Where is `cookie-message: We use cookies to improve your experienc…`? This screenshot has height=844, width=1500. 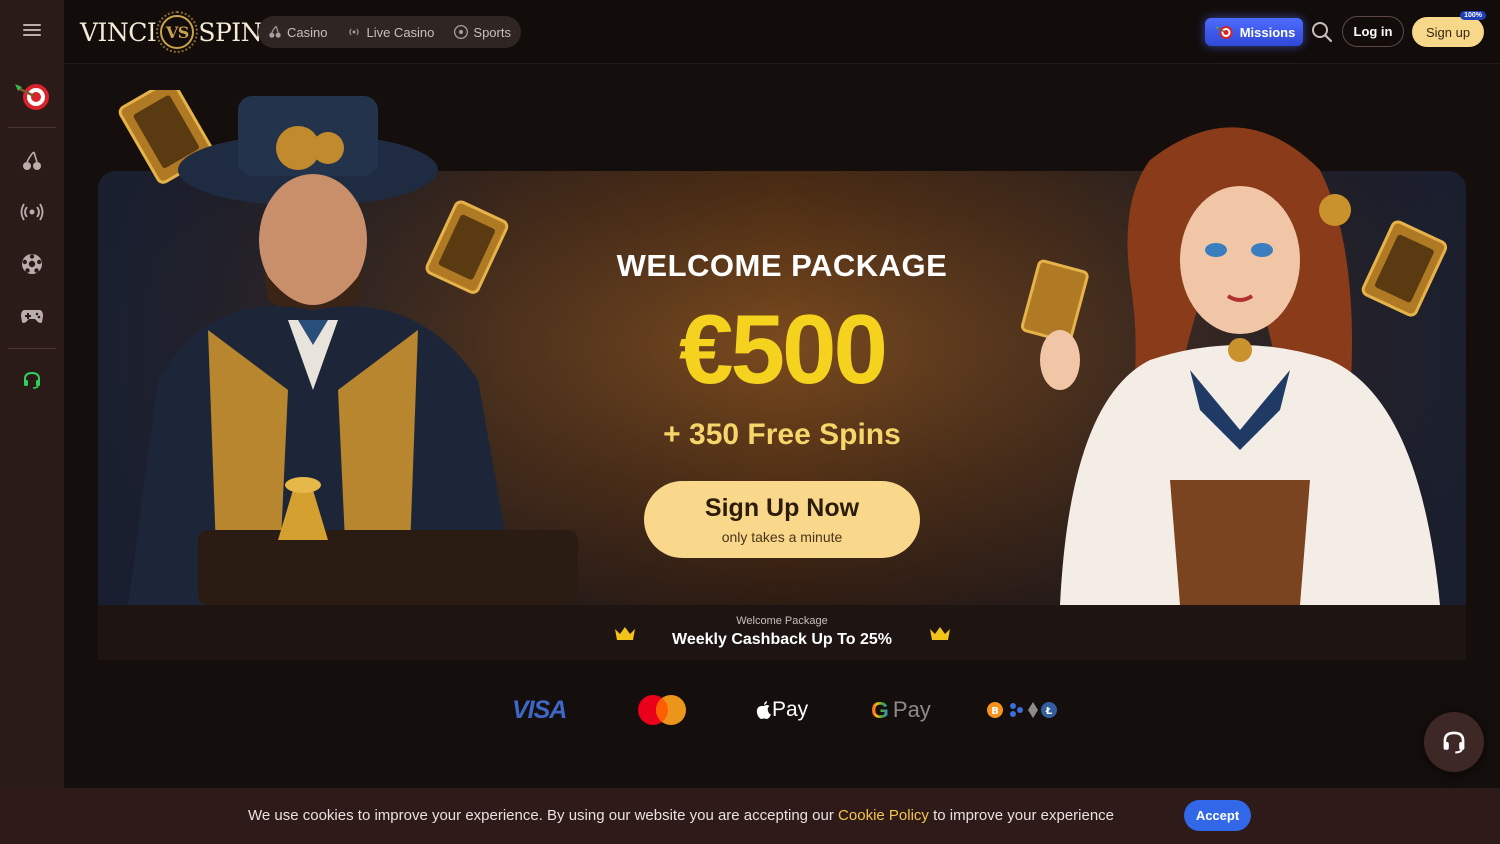
cookie-message: We use cookies to improve your experienc… is located at coordinates (681, 815).